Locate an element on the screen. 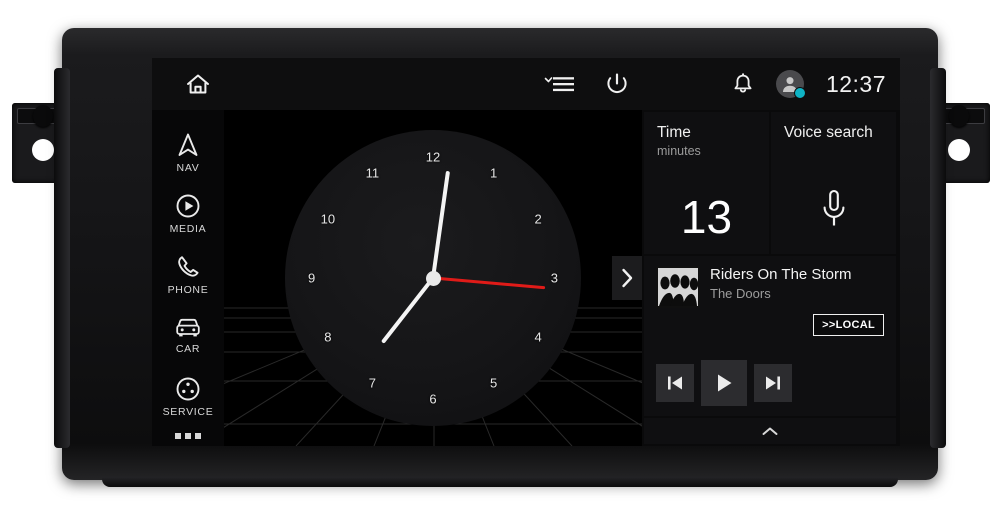  phone-handset-icon is located at coordinates (188, 267).